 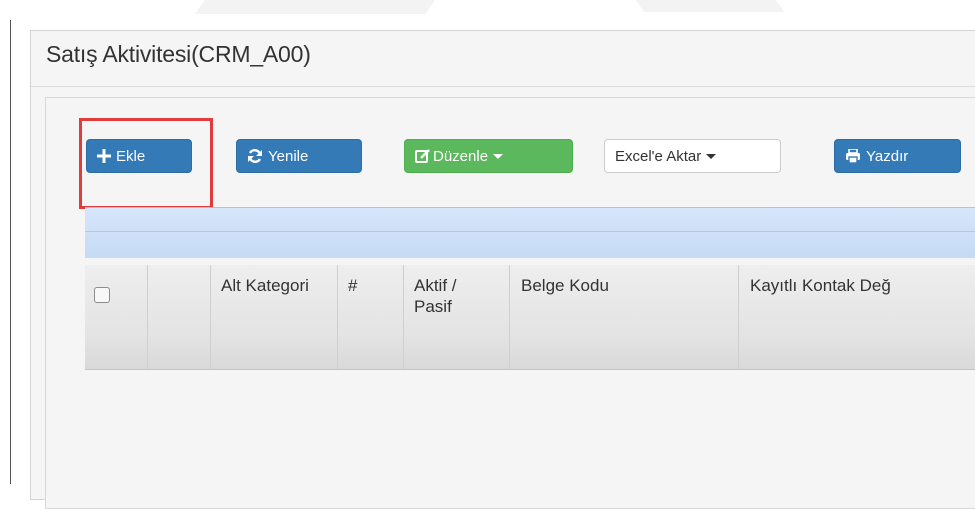 I want to click on header-col-aktif-pasif: Aktif / Pasif, so click(x=456, y=317).